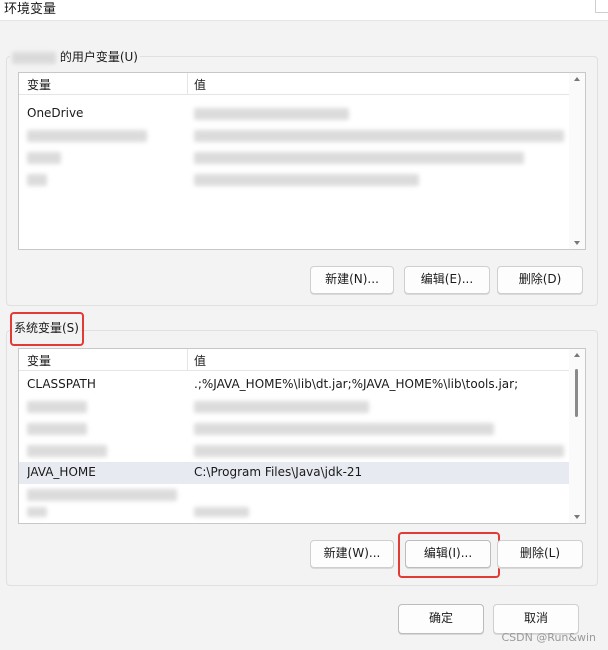 This screenshot has width=608, height=650. Describe the element at coordinates (61, 384) in the screenshot. I see `system-row-name: CLASSPATH` at that location.